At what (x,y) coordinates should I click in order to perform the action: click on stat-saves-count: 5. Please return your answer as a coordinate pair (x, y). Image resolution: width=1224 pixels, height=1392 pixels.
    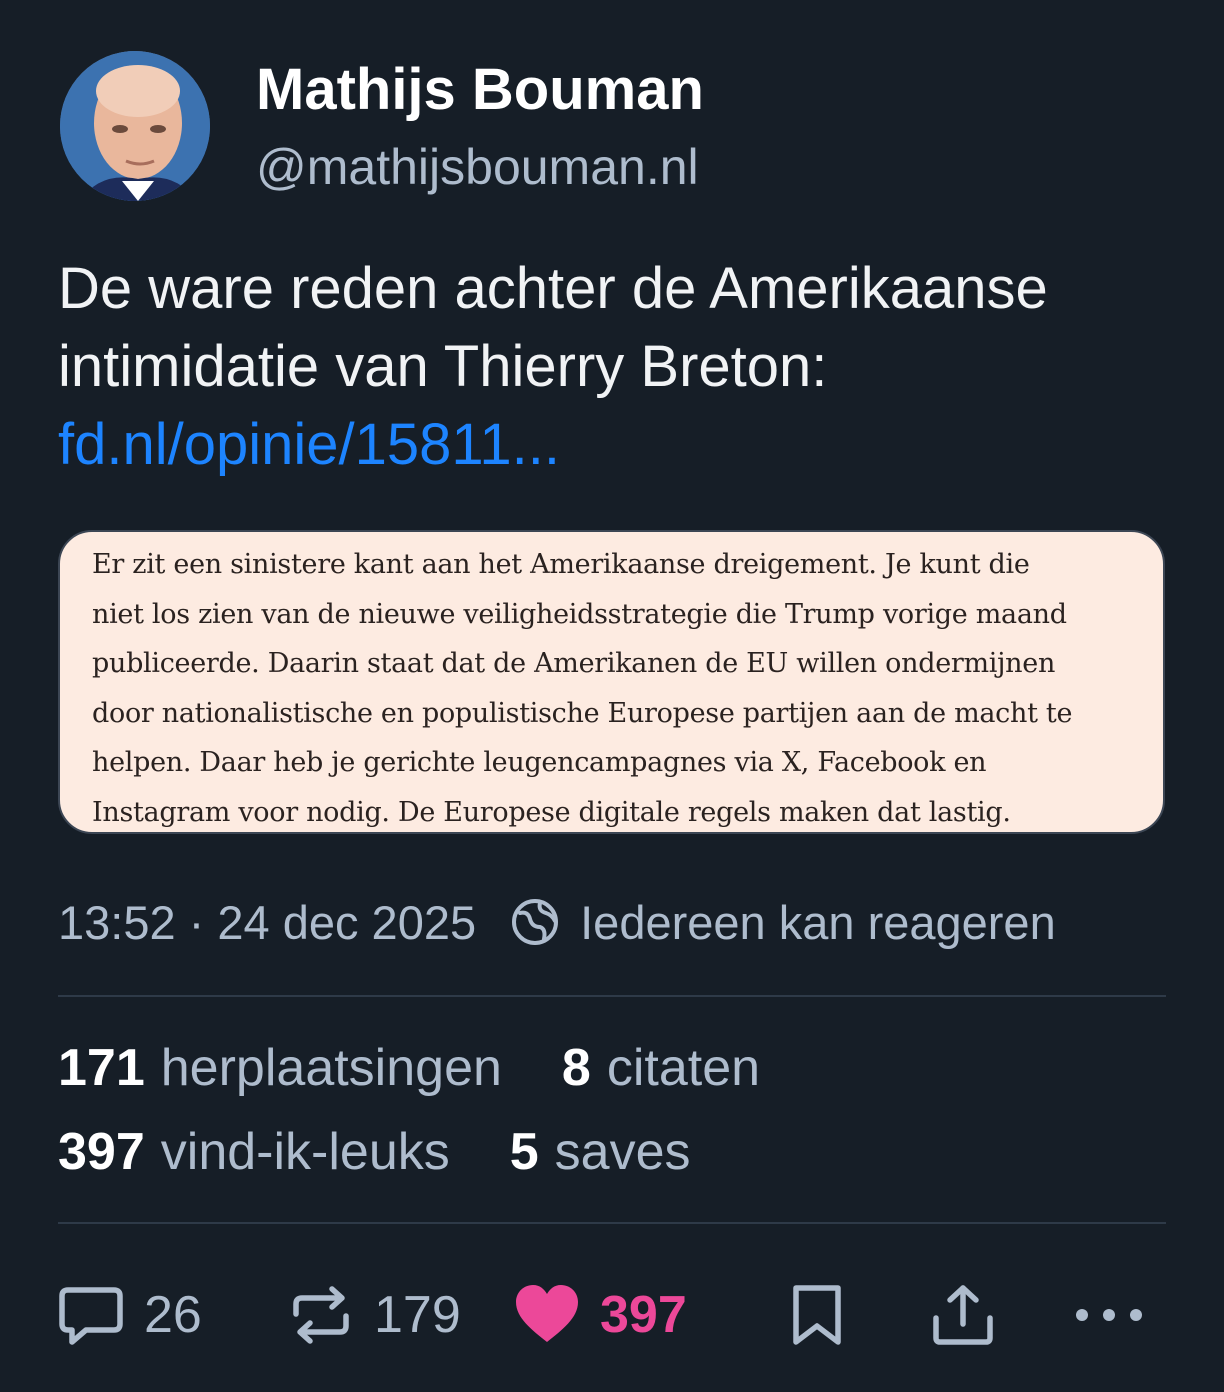
    Looking at the image, I should click on (524, 1152).